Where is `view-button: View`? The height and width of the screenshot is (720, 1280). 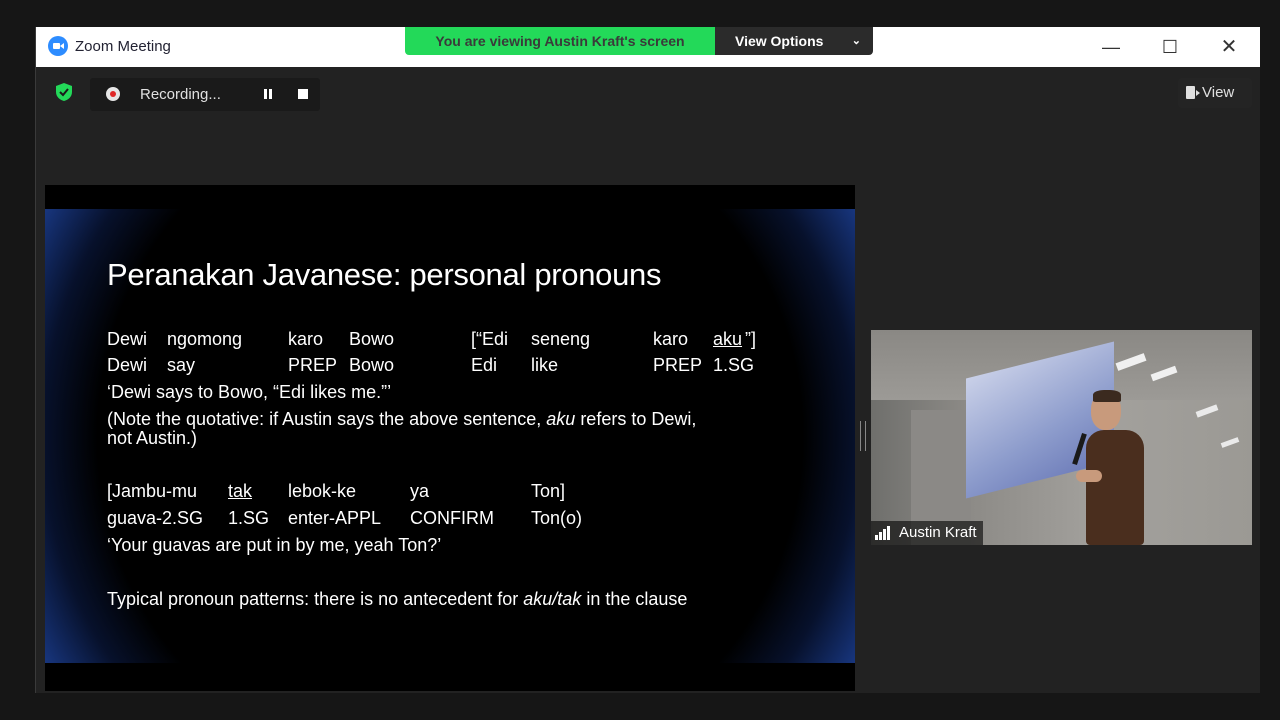 view-button: View is located at coordinates (1215, 93).